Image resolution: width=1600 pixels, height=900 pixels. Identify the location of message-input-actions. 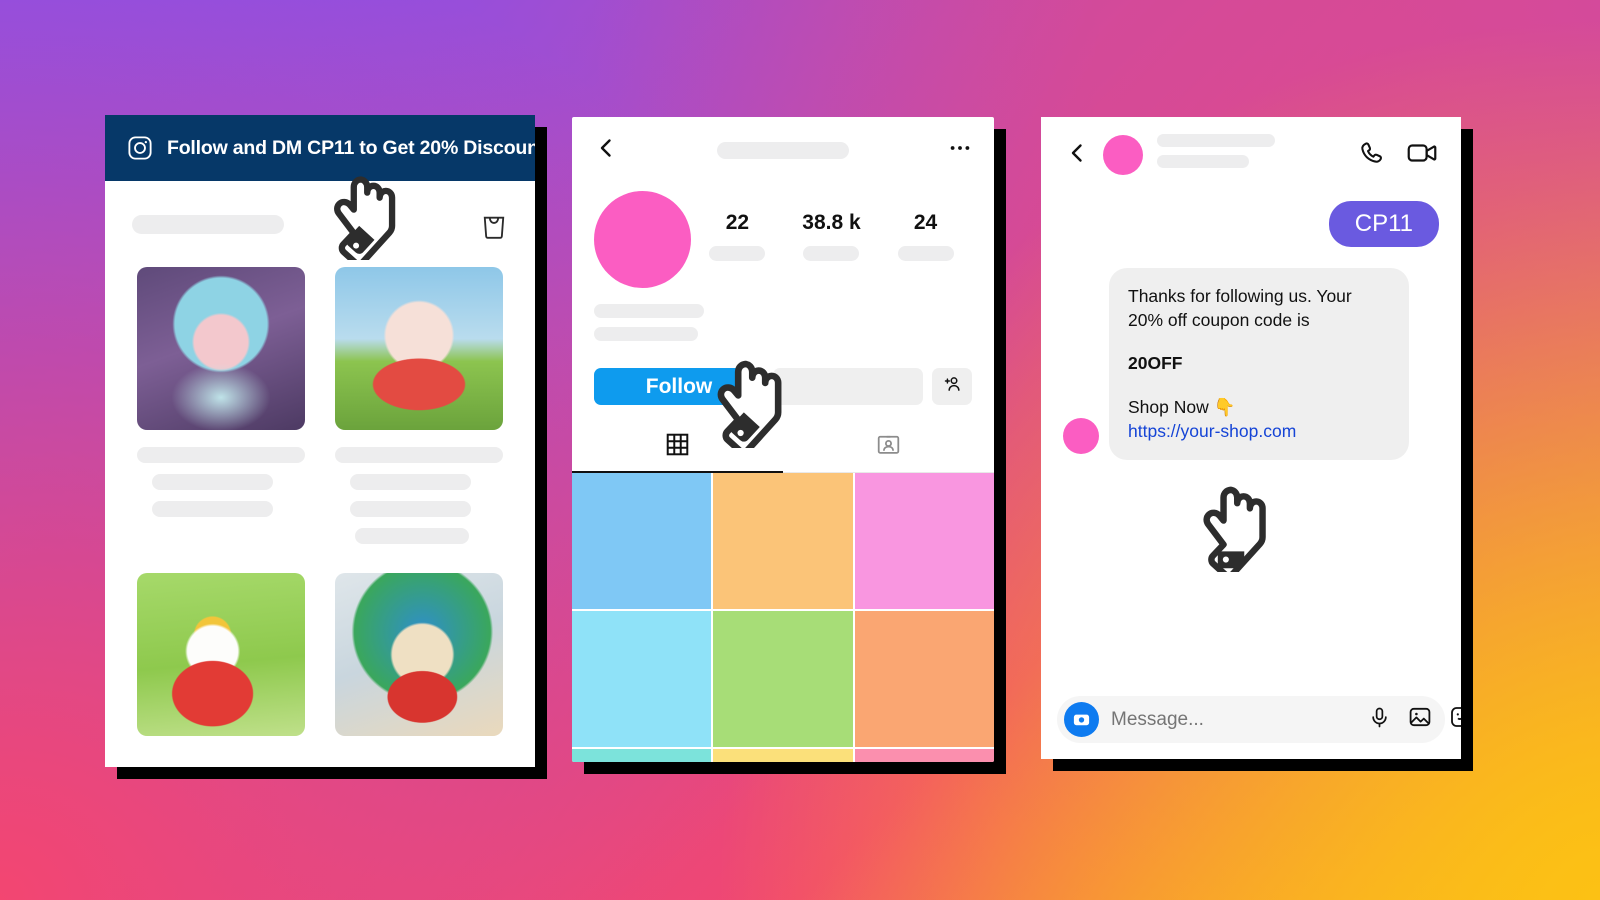
(1414, 719).